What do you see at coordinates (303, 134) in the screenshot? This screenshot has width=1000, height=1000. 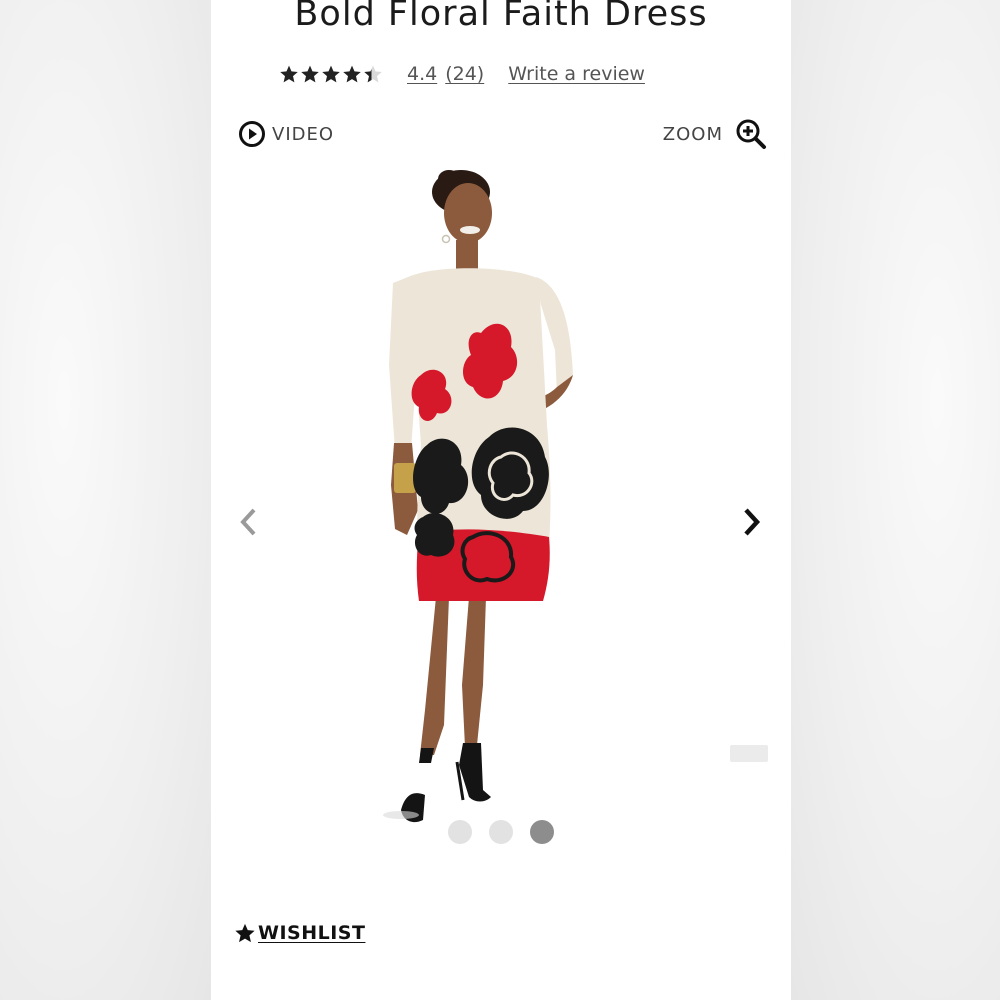 I see `video-label: VIDEO` at bounding box center [303, 134].